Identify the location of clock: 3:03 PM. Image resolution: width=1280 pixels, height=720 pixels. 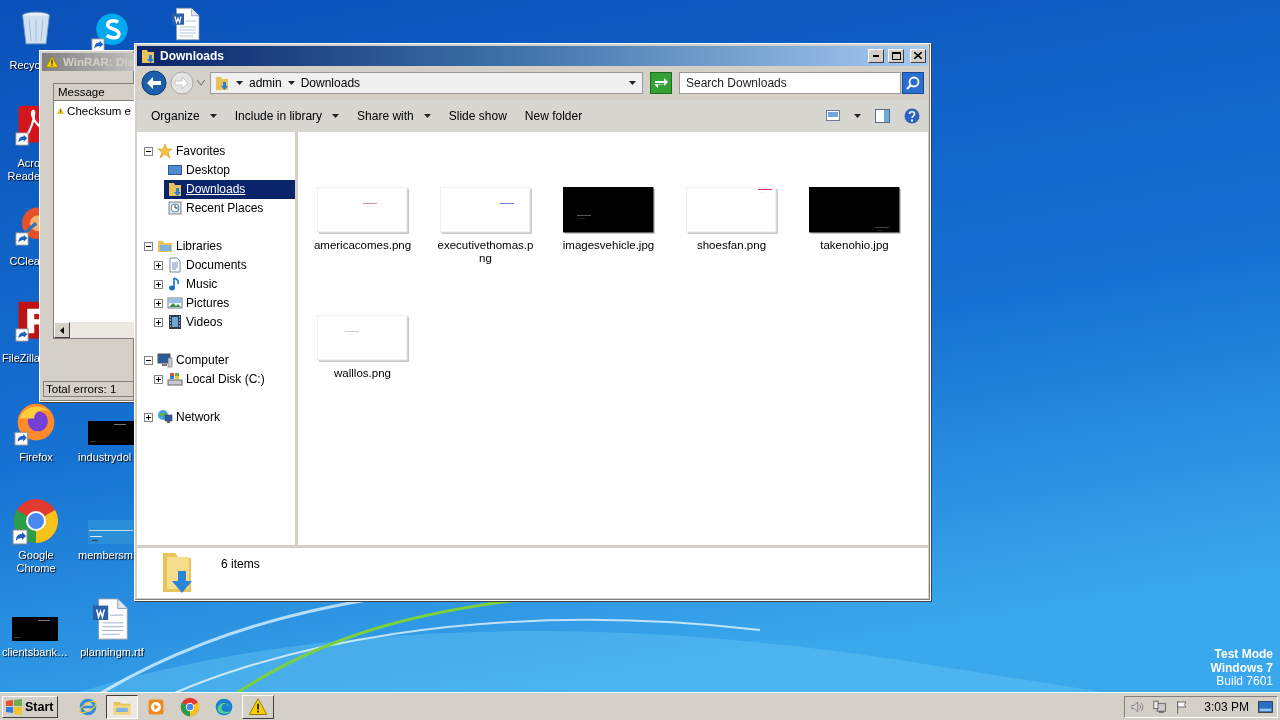
(1226, 706).